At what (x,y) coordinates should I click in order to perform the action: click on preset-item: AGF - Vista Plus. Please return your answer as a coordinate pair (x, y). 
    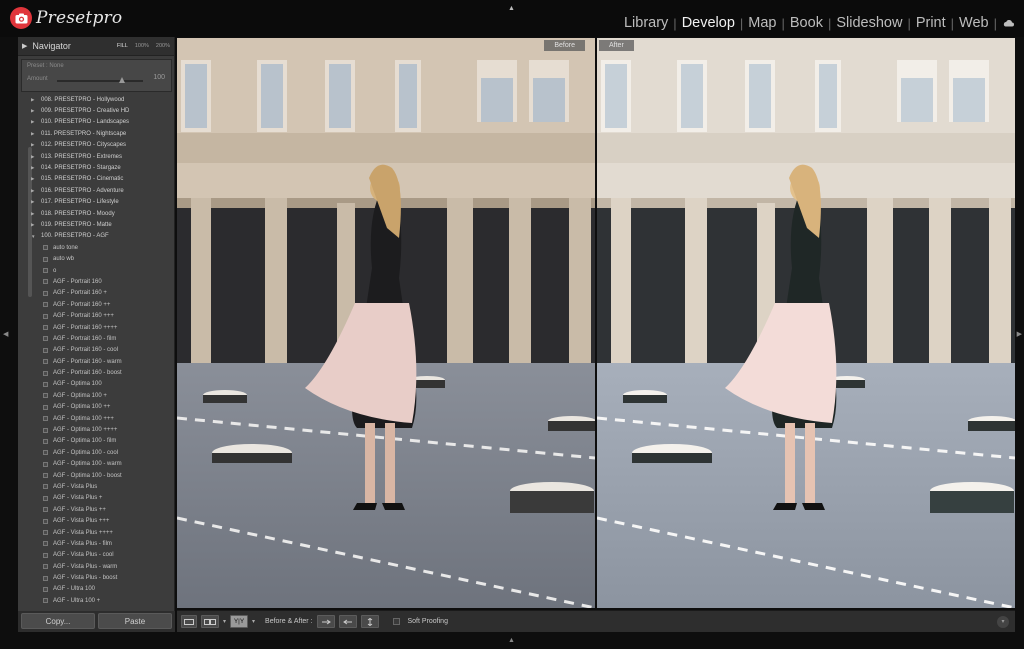
    Looking at the image, I should click on (96, 486).